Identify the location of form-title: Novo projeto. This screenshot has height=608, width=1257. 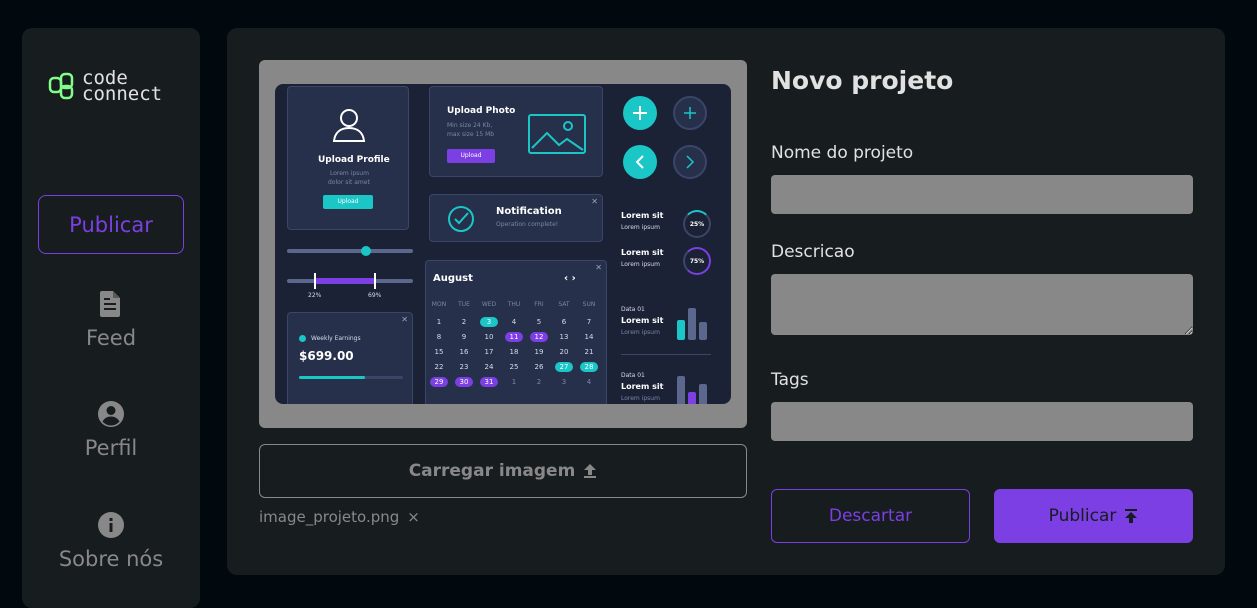
(862, 80).